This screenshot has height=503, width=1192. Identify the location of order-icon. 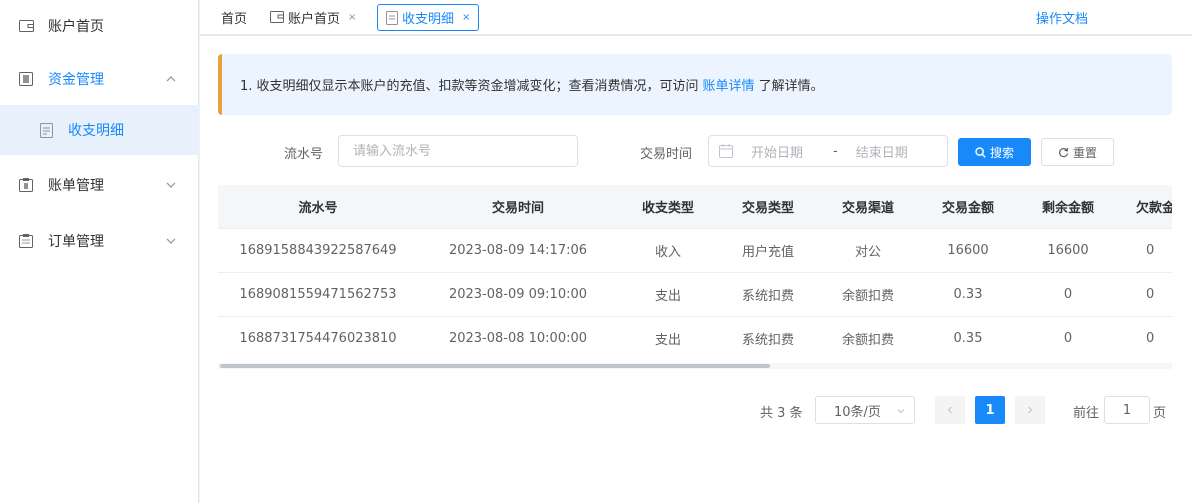
(26, 241).